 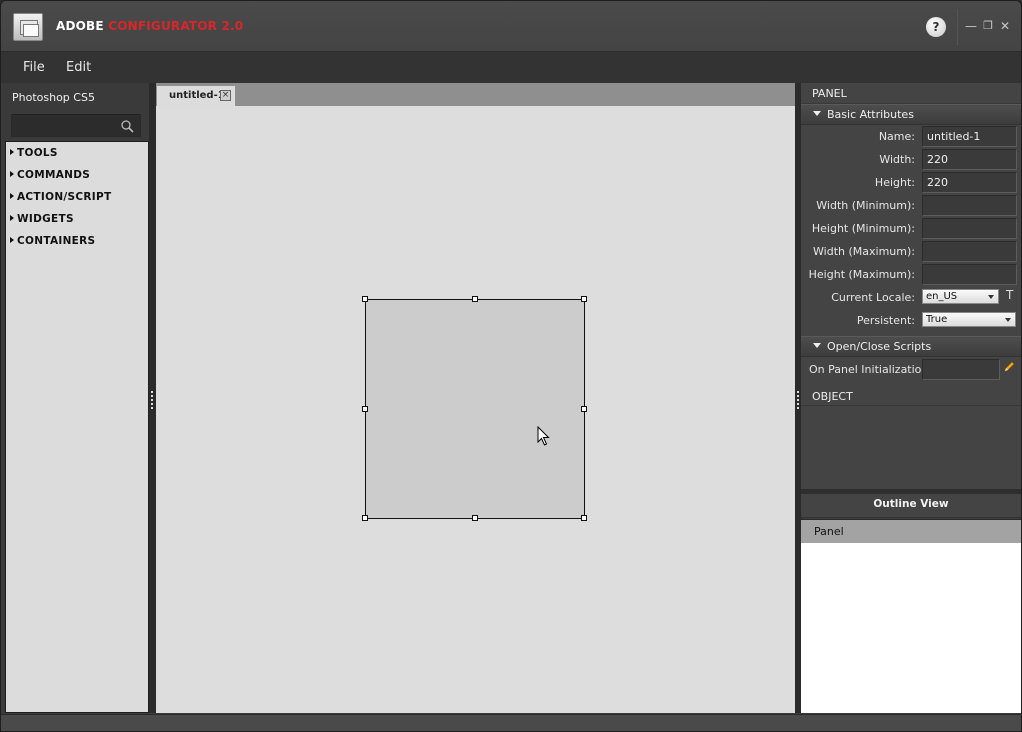 I want to click on localize-text-icon: T, so click(x=1009, y=295).